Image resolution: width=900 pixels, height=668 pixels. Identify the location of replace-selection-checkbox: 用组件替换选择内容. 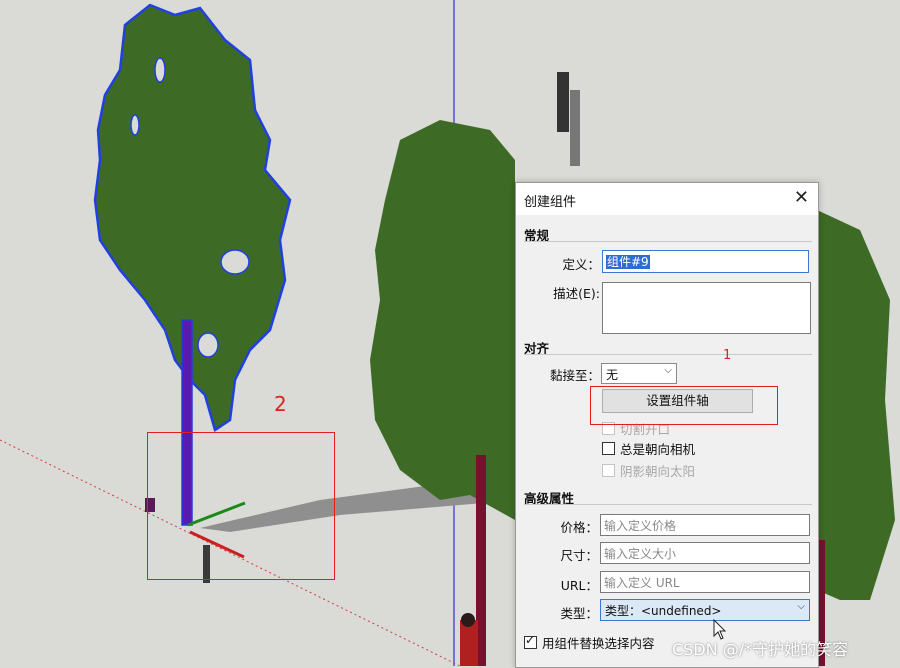
(589, 642).